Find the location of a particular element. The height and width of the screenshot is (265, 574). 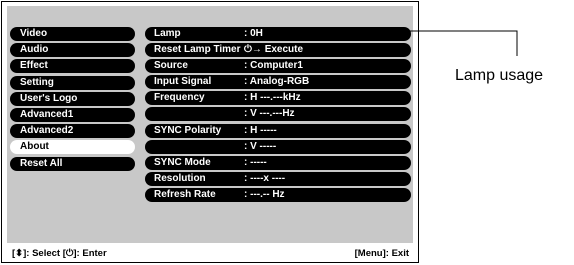

callout-leader-line is located at coordinates (460, 43).